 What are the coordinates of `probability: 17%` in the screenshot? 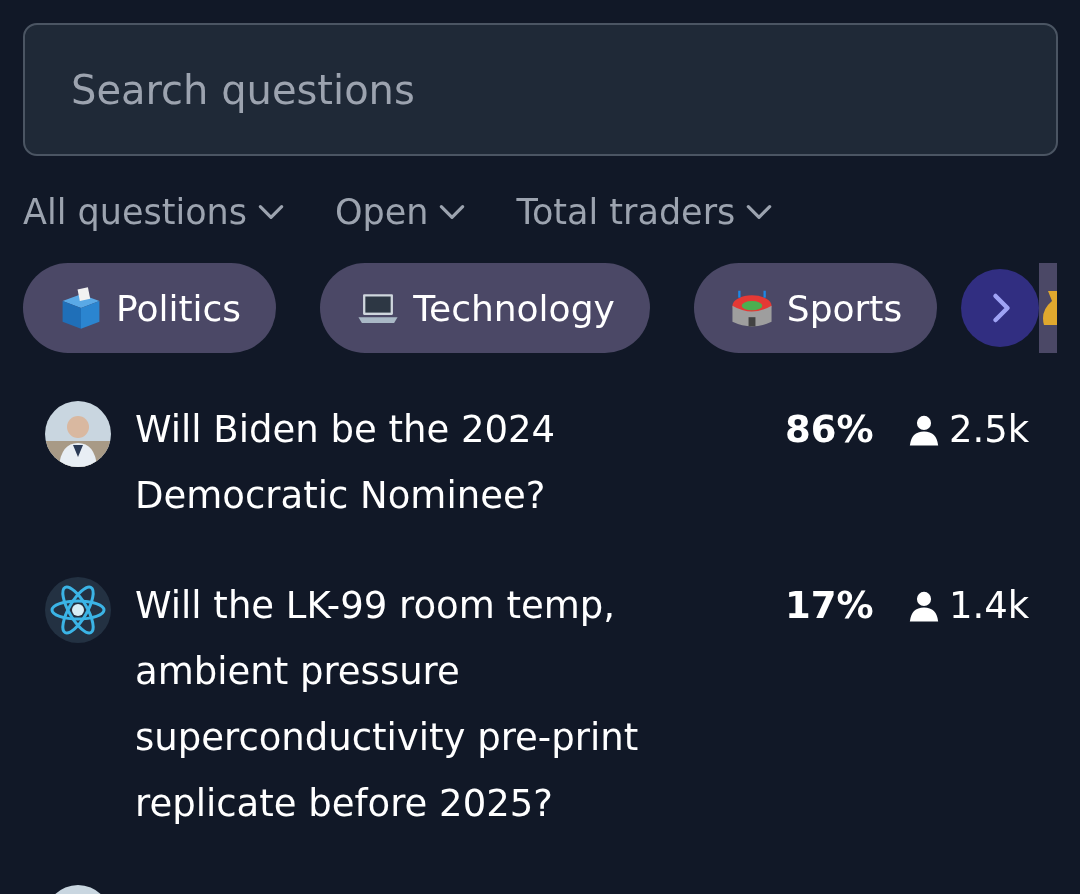 It's located at (830, 606).